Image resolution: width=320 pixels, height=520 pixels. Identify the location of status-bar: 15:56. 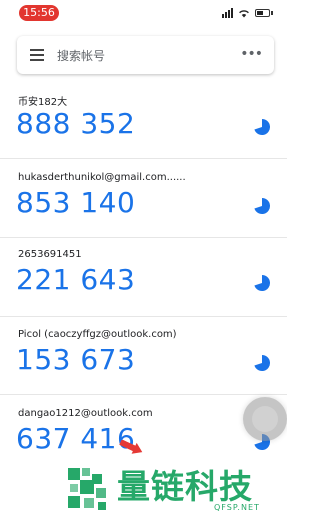
(143, 13).